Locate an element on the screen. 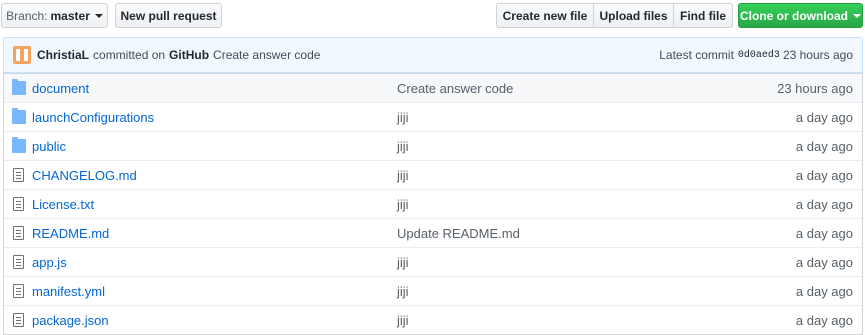  file-commit-message-link: Create answer code is located at coordinates (587, 88).